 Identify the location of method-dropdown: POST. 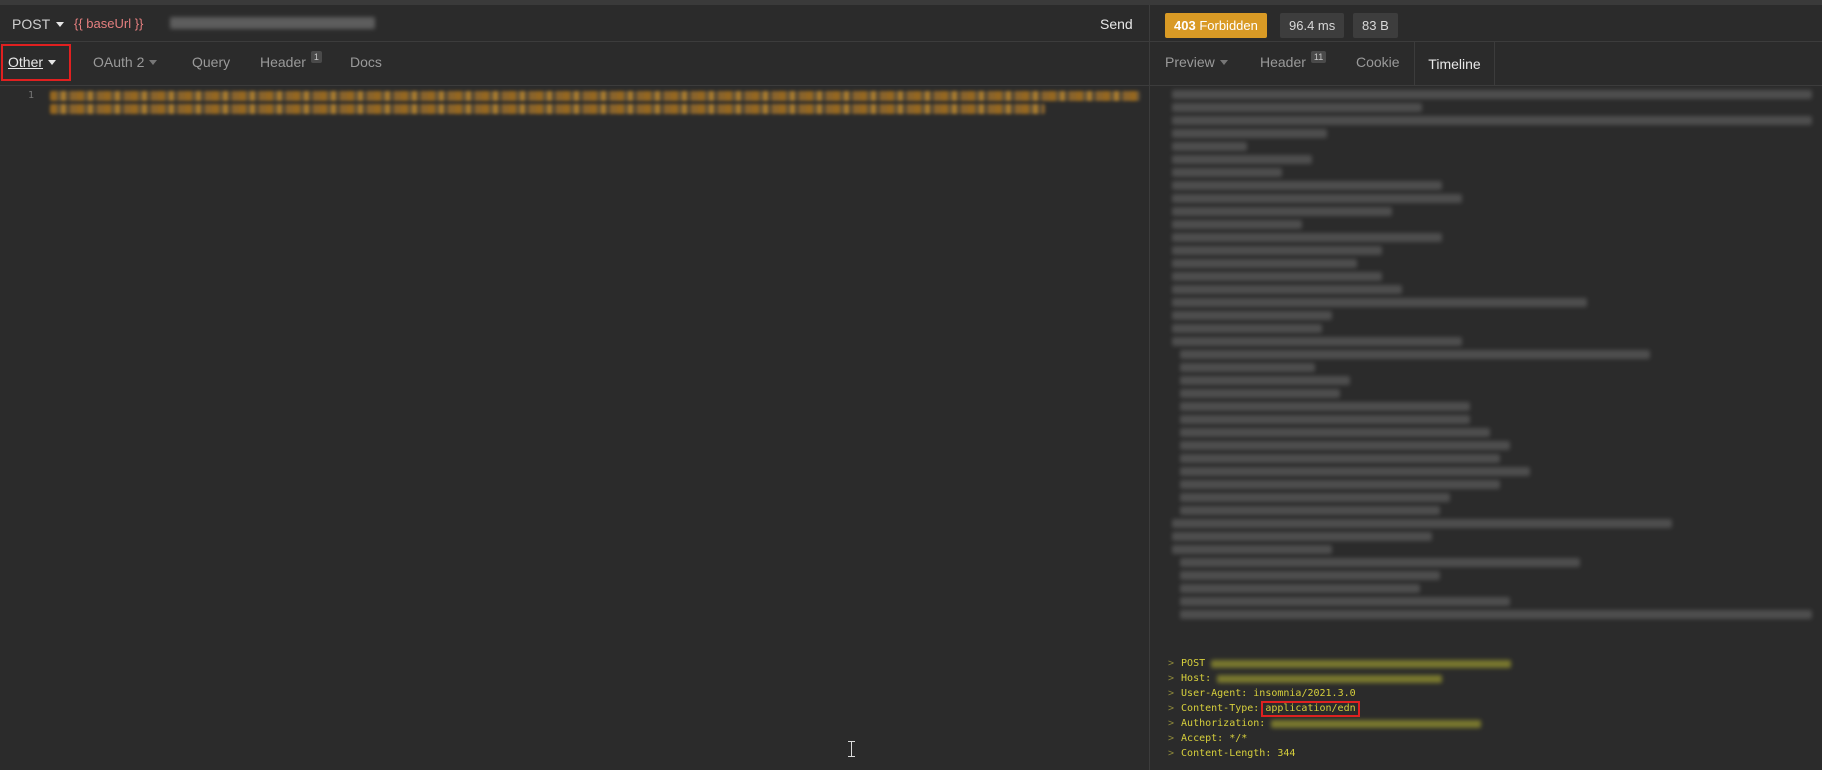
(38, 24).